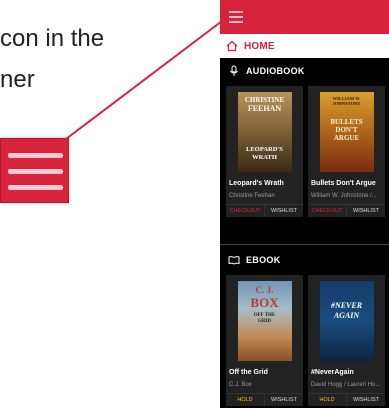  I want to click on callout-line-1: con in the, so click(52, 38).